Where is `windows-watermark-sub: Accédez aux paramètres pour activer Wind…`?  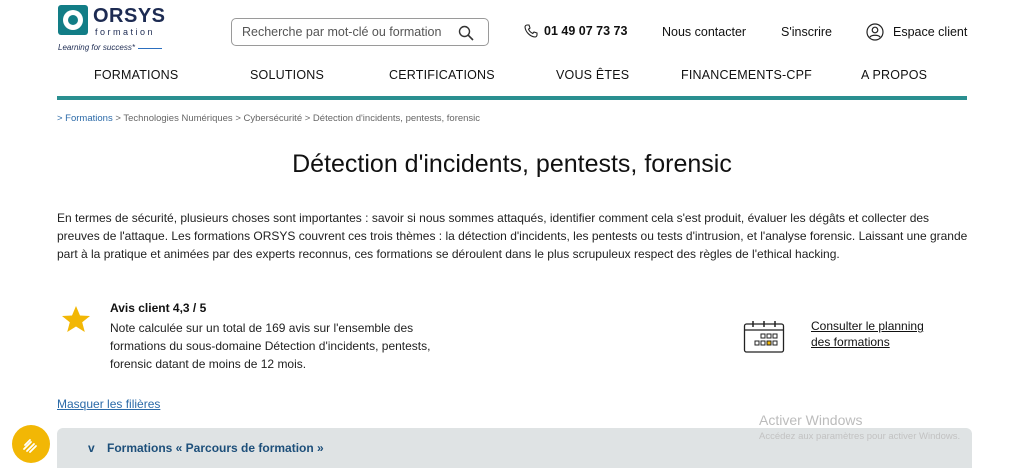
windows-watermark-sub: Accédez aux paramètres pour activer Wind… is located at coordinates (860, 436).